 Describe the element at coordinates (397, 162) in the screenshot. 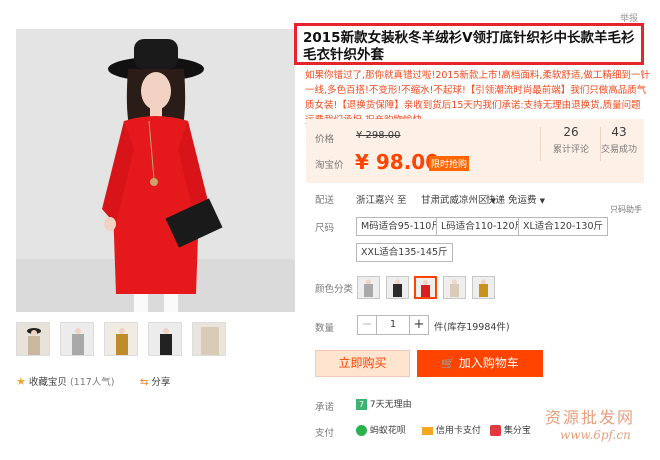

I see `sale-price: ¥ 98.00` at that location.